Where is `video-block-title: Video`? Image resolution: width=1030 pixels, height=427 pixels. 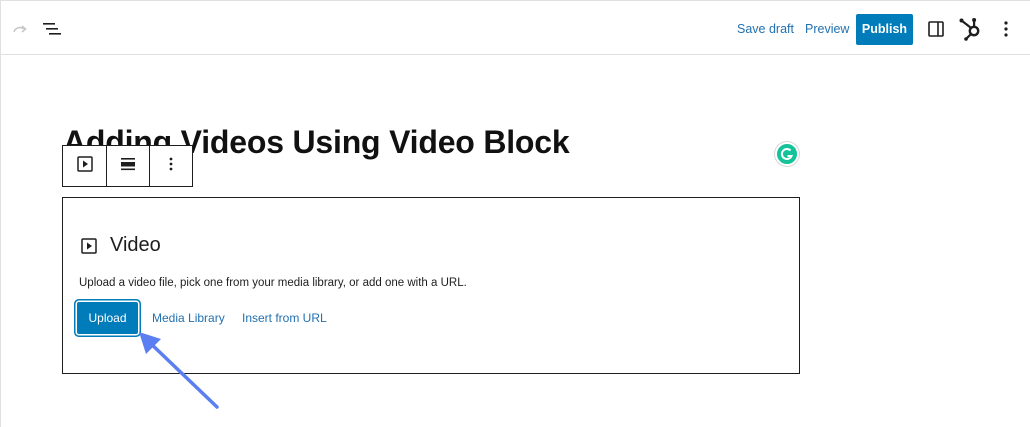
video-block-title: Video is located at coordinates (135, 245).